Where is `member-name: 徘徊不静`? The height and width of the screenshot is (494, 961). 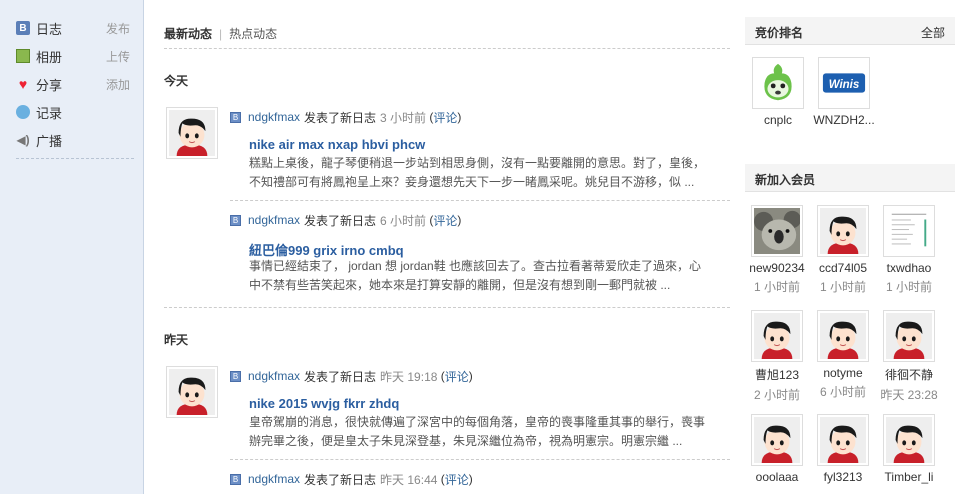 member-name: 徘徊不静 is located at coordinates (909, 374).